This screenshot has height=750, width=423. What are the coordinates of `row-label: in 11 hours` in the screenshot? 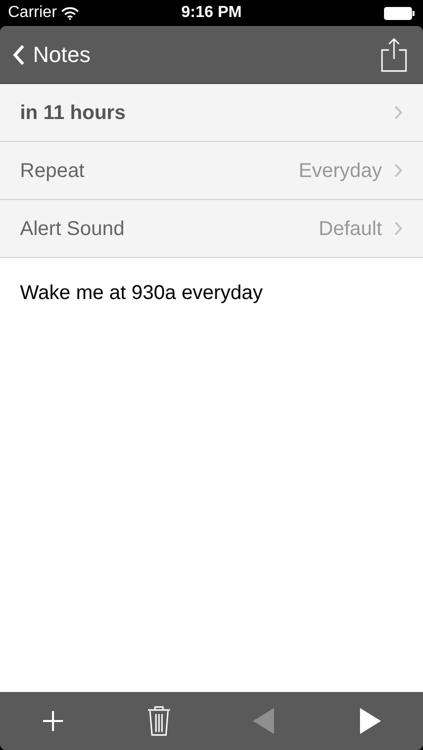 It's located at (73, 113).